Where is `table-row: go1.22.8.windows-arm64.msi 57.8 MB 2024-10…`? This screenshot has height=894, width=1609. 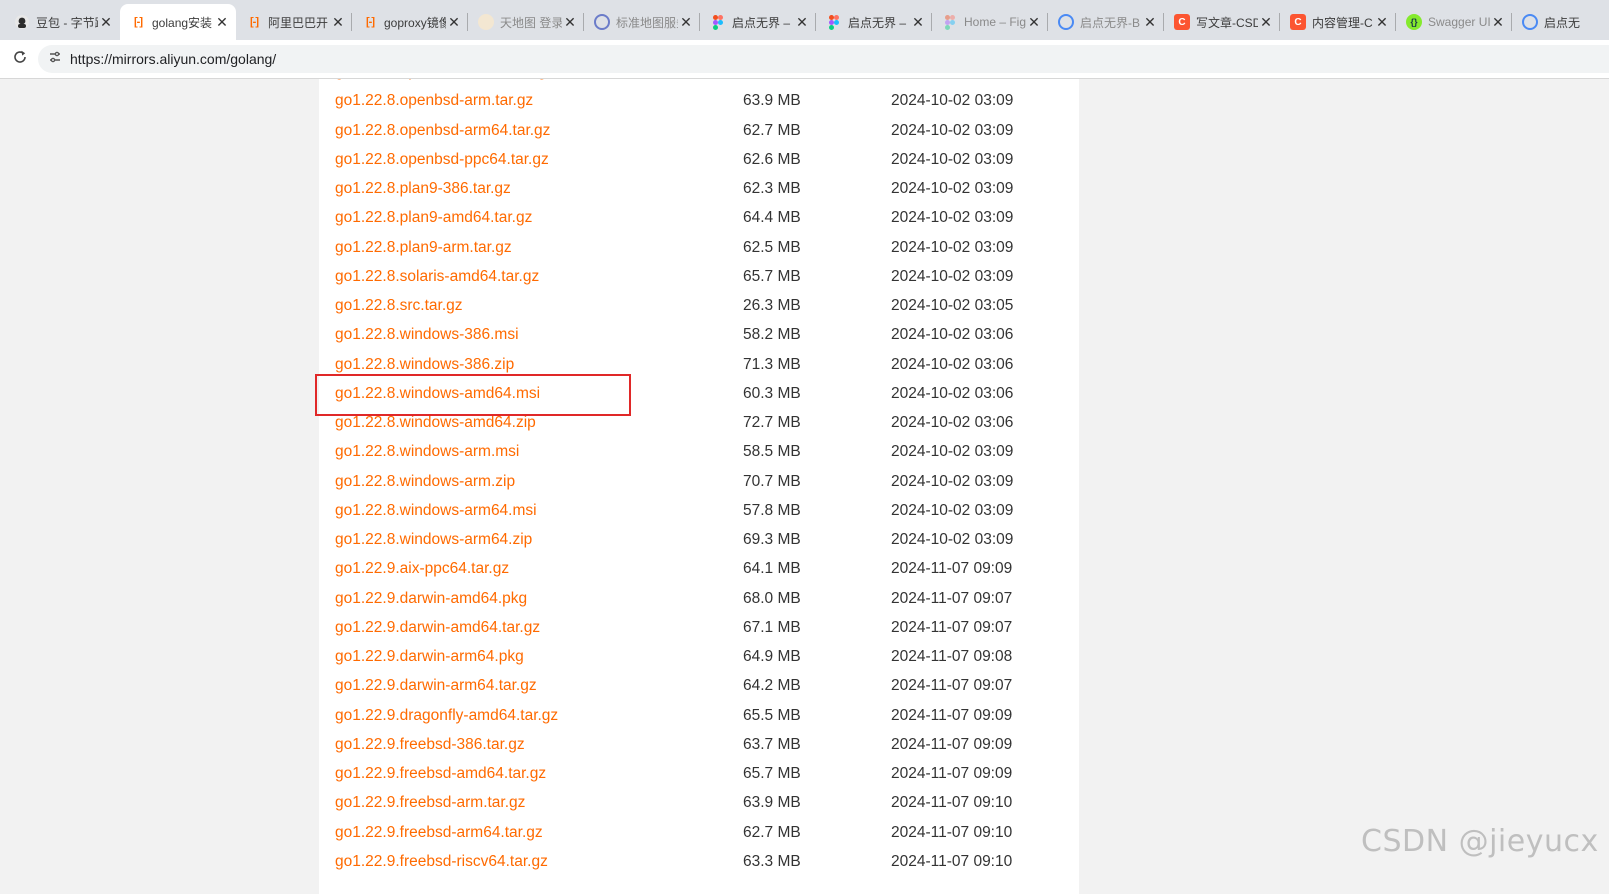
table-row: go1.22.8.windows-arm64.msi 57.8 MB 2024-10… is located at coordinates (699, 511).